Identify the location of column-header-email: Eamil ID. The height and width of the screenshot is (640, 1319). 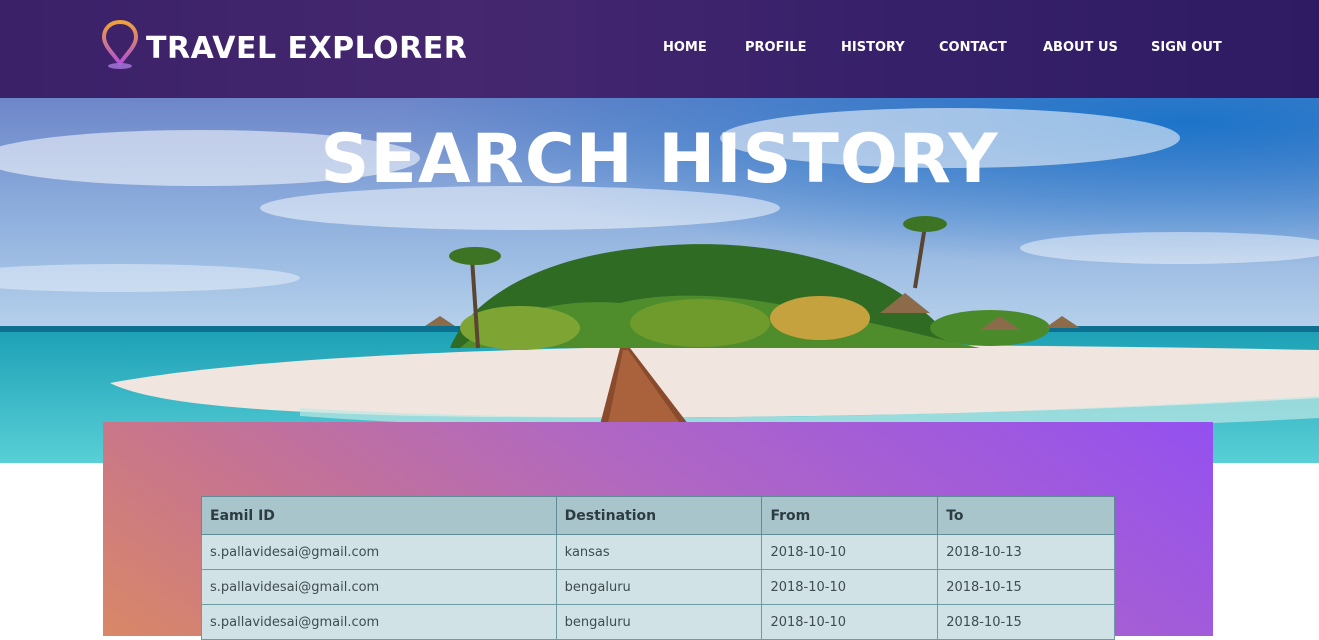
(379, 515).